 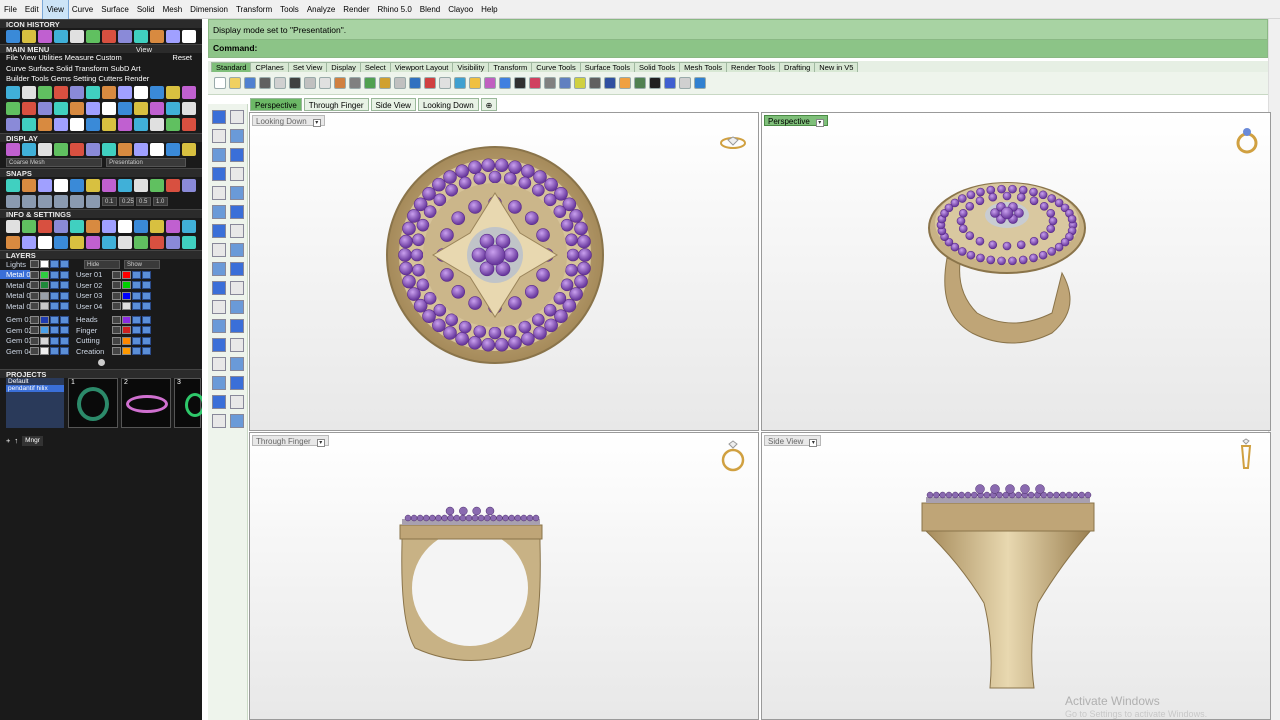 I want to click on view-tab-perspective: Perspective, so click(x=276, y=104).